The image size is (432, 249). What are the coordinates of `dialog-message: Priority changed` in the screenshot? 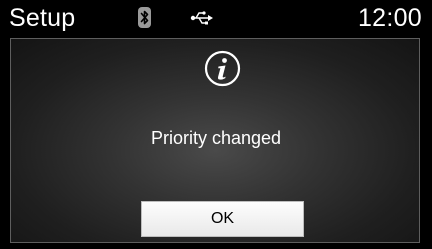 It's located at (216, 138).